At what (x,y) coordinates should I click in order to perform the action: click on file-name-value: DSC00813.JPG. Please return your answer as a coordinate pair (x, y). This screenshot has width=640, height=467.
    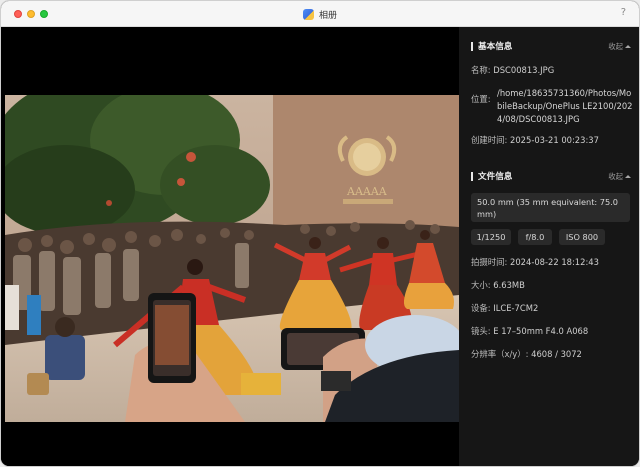
    Looking at the image, I should click on (524, 70).